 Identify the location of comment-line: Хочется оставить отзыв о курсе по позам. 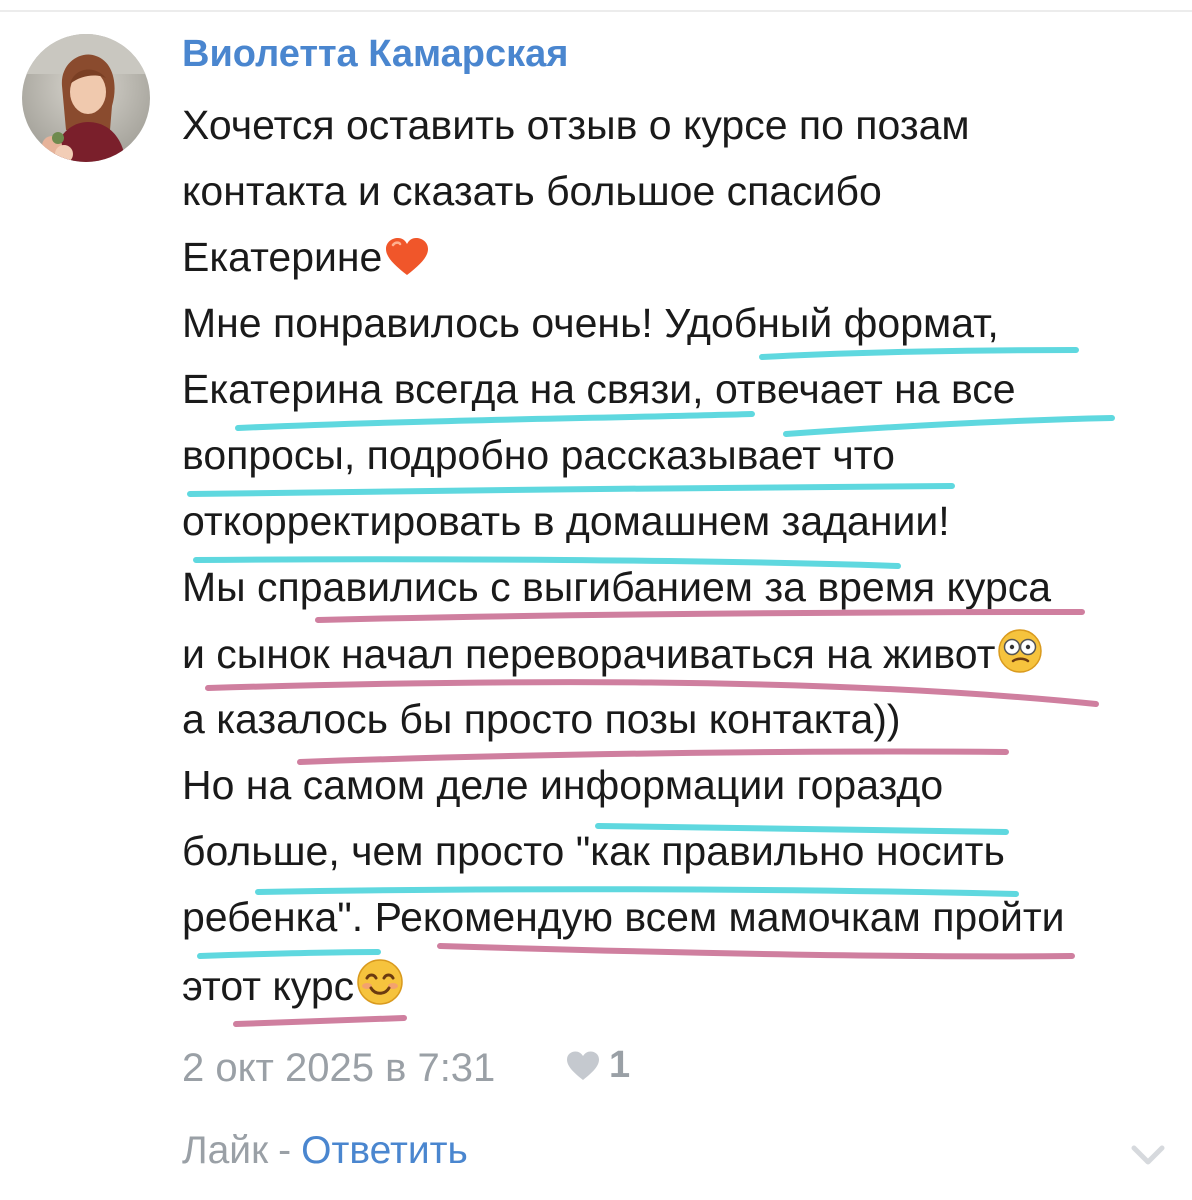
(576, 125).